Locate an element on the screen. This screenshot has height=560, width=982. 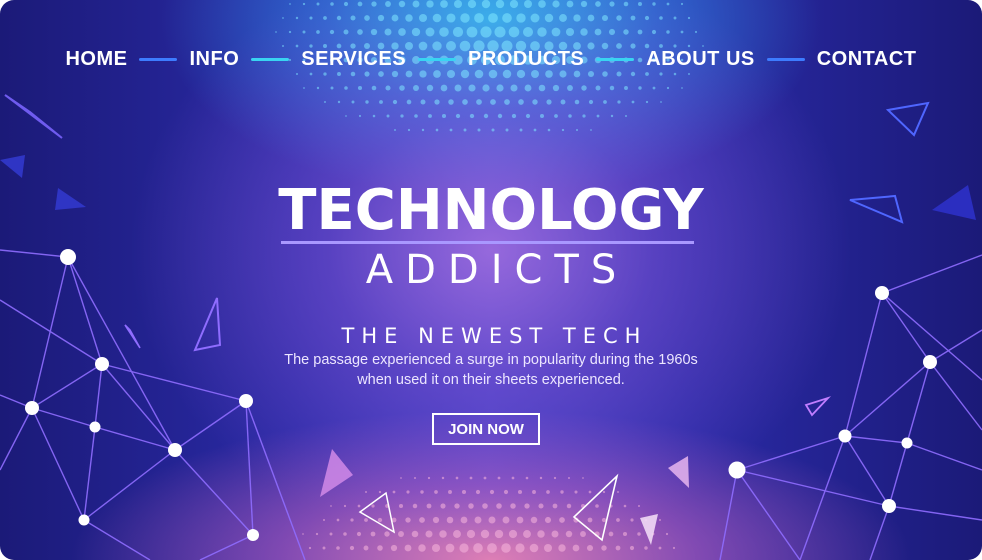
hero-subtitle: ADDICTS is located at coordinates (497, 270).